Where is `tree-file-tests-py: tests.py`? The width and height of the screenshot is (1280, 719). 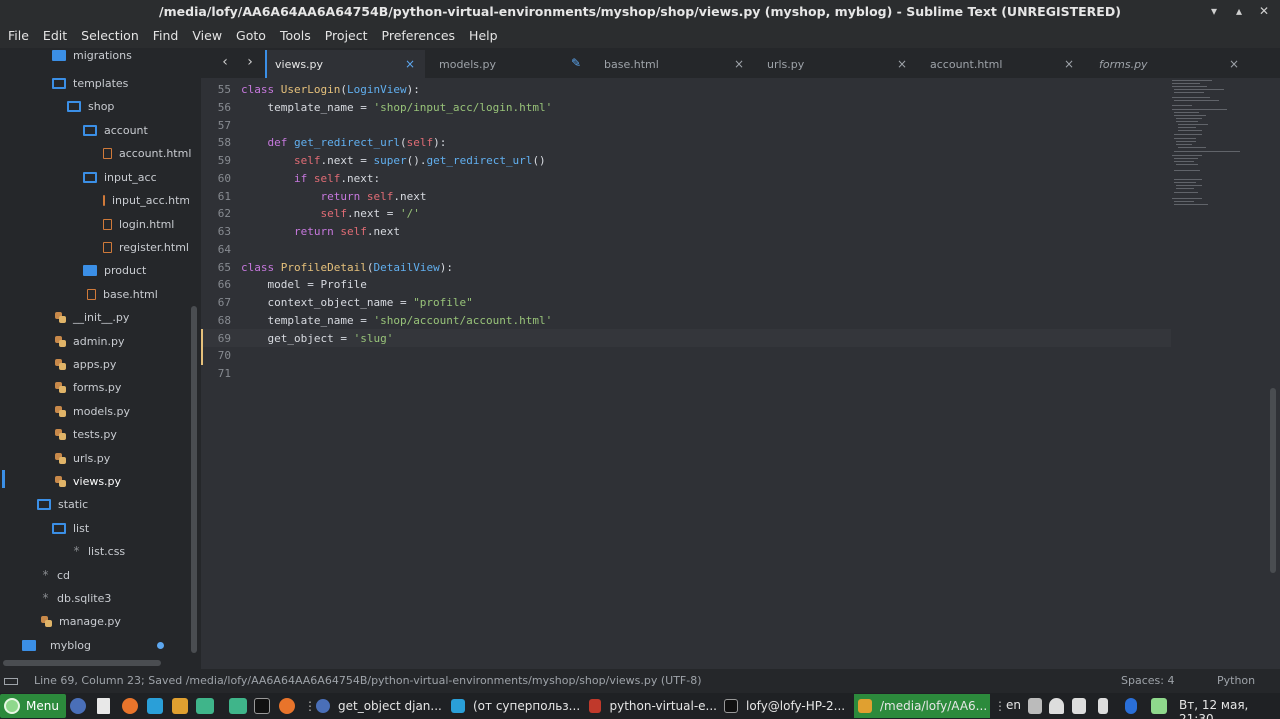 tree-file-tests-py: tests.py is located at coordinates (86, 434).